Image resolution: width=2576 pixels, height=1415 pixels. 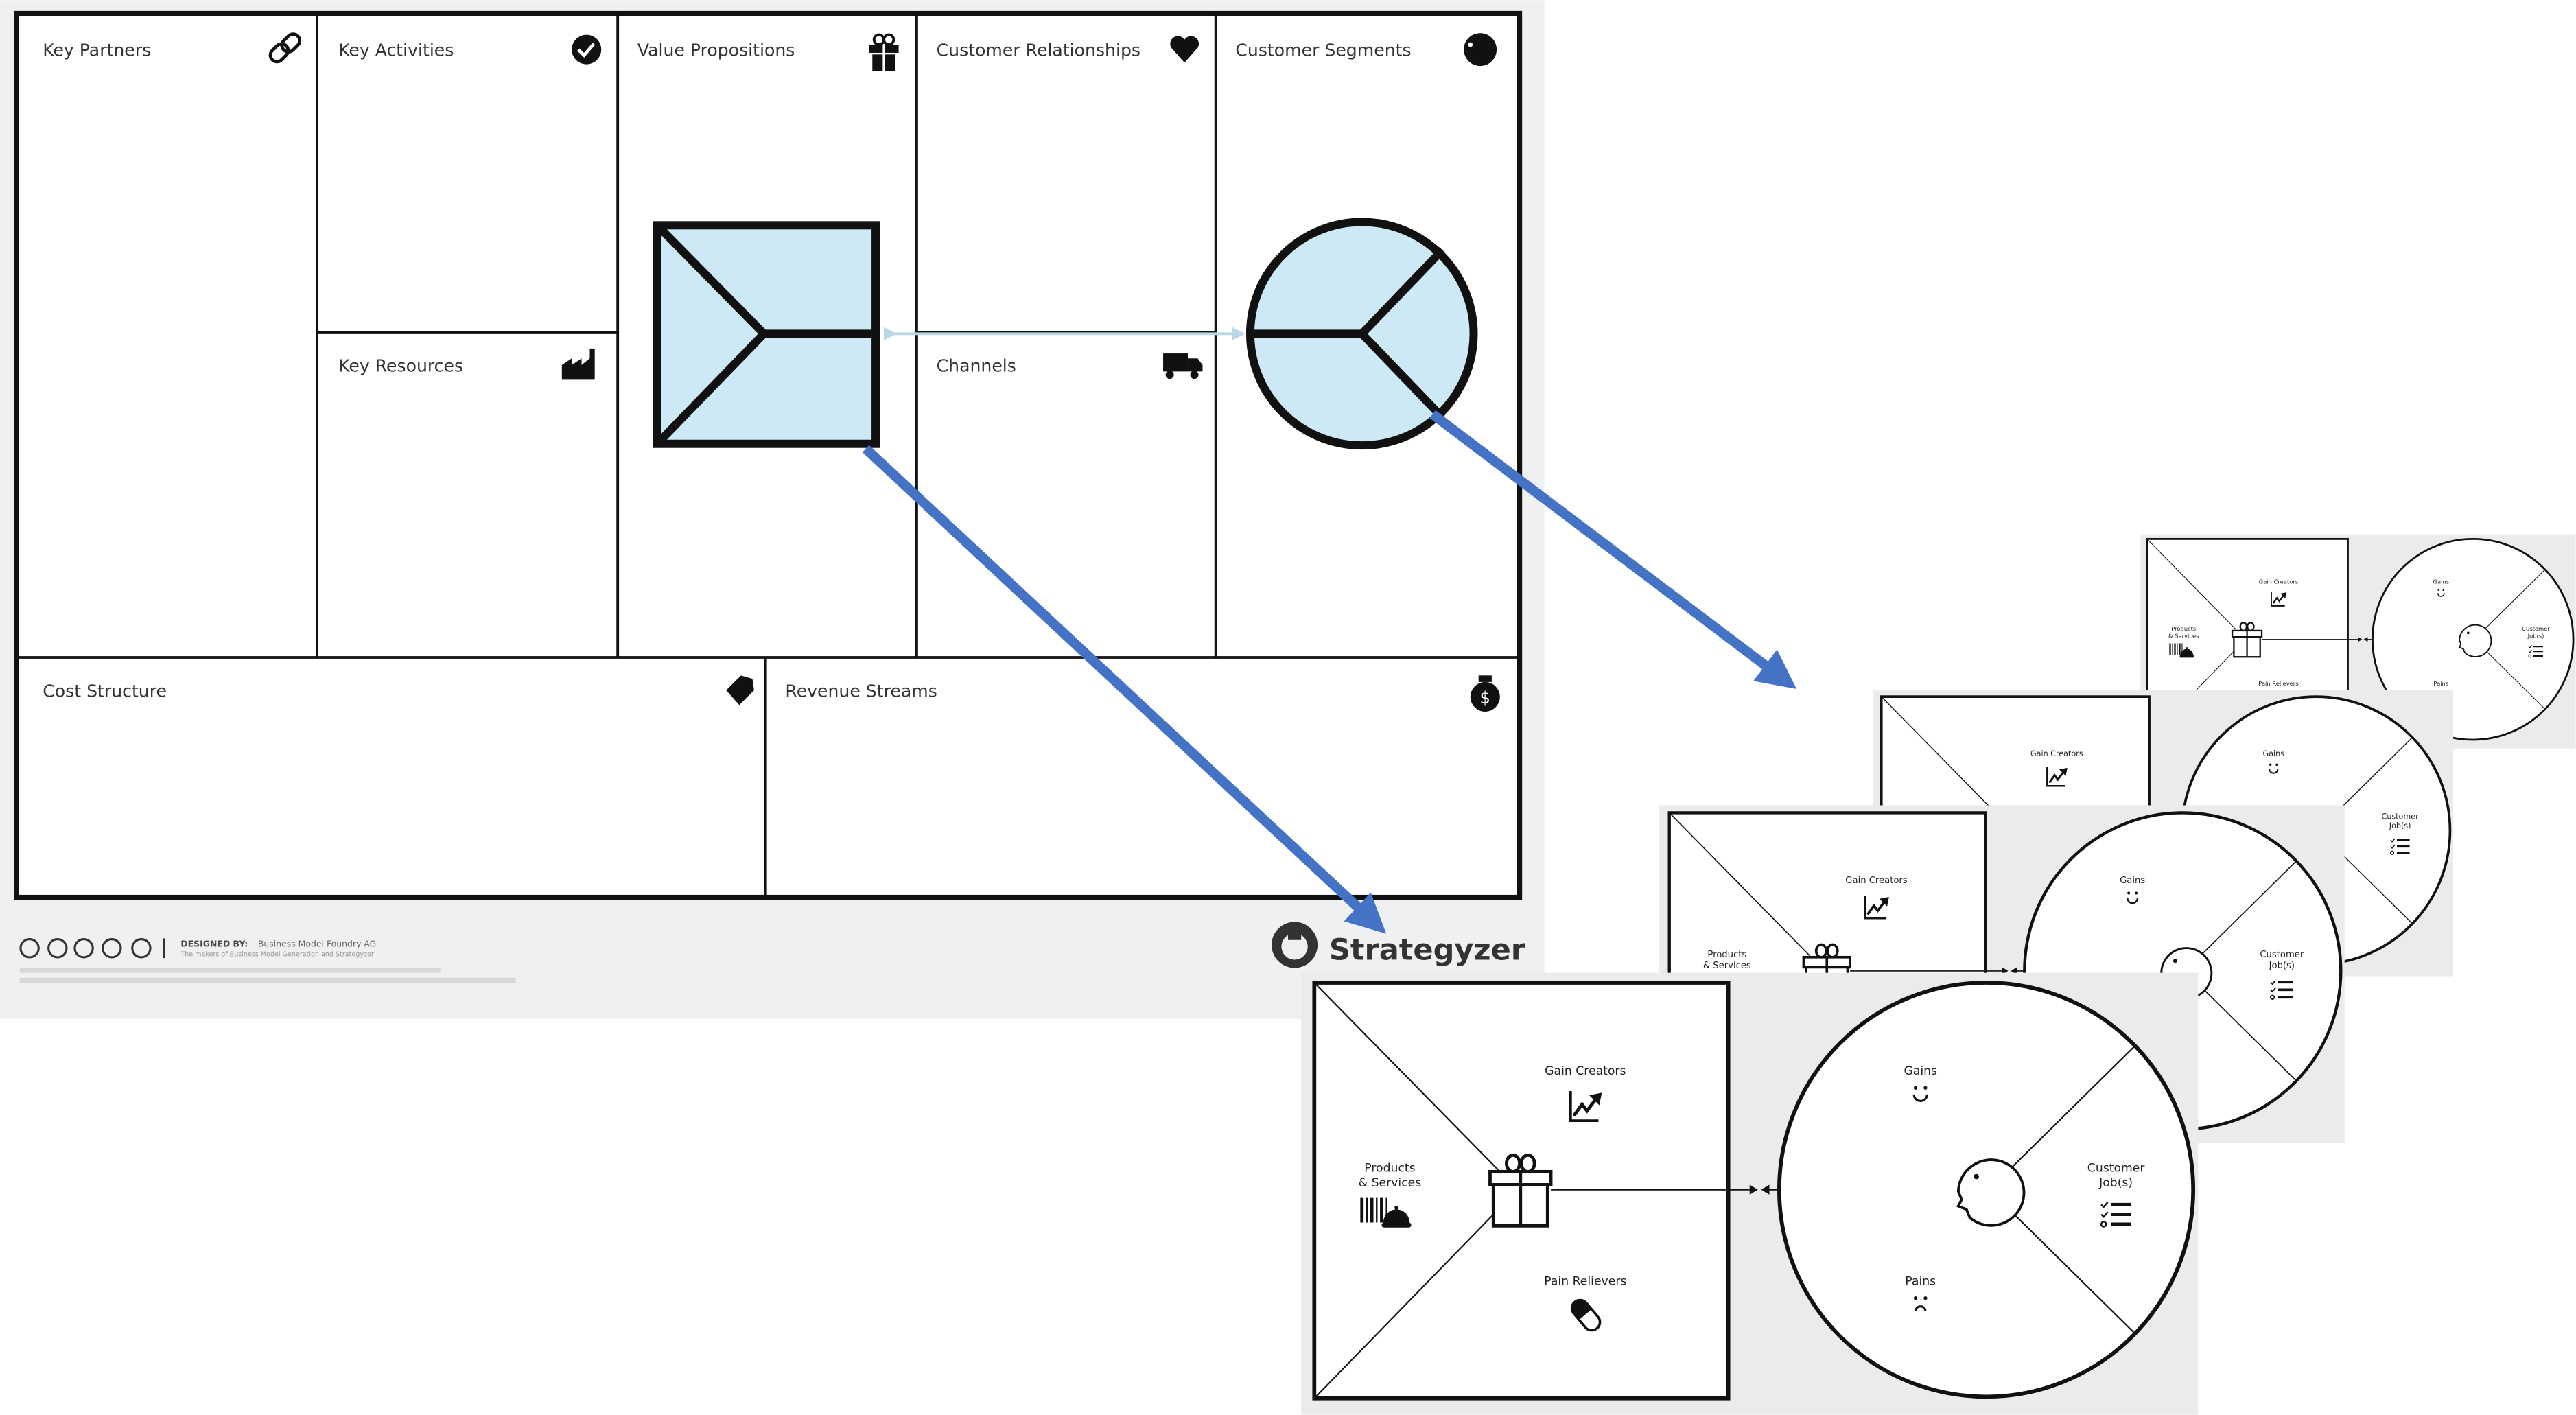 What do you see at coordinates (884, 52) in the screenshot?
I see `gift-icon` at bounding box center [884, 52].